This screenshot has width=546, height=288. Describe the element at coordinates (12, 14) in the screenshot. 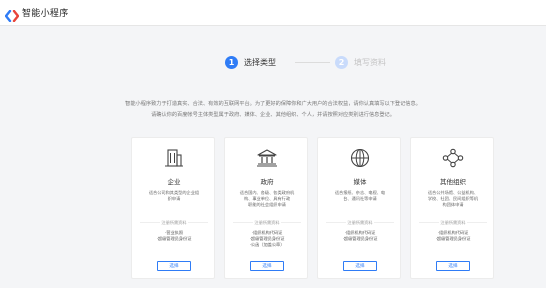

I see `app-logo-icon` at that location.